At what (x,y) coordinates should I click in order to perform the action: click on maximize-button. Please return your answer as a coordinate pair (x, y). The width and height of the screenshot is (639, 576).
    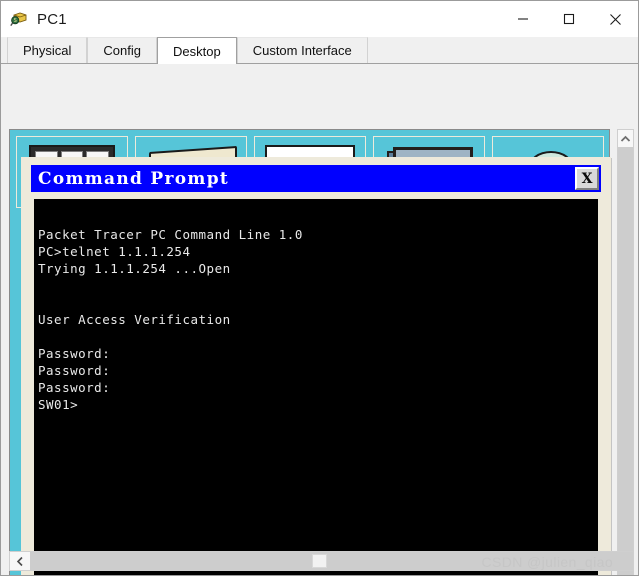
    Looking at the image, I should click on (569, 19).